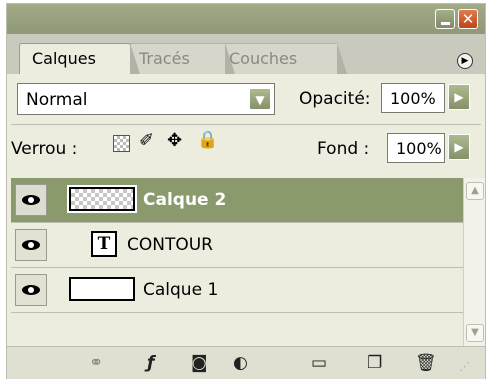  I want to click on layer-list-scrollbar: ▲ ▼, so click(474, 262).